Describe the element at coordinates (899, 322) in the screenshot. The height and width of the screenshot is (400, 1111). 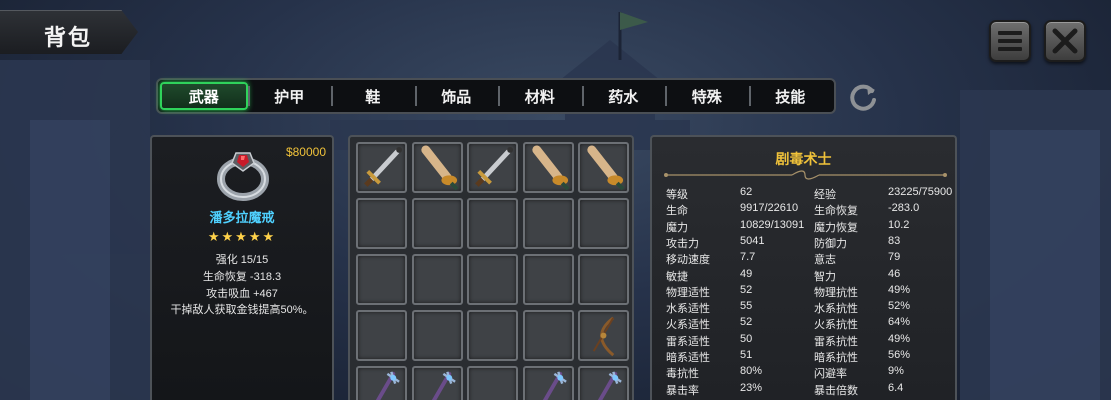
I see `stat-value: 64%` at that location.